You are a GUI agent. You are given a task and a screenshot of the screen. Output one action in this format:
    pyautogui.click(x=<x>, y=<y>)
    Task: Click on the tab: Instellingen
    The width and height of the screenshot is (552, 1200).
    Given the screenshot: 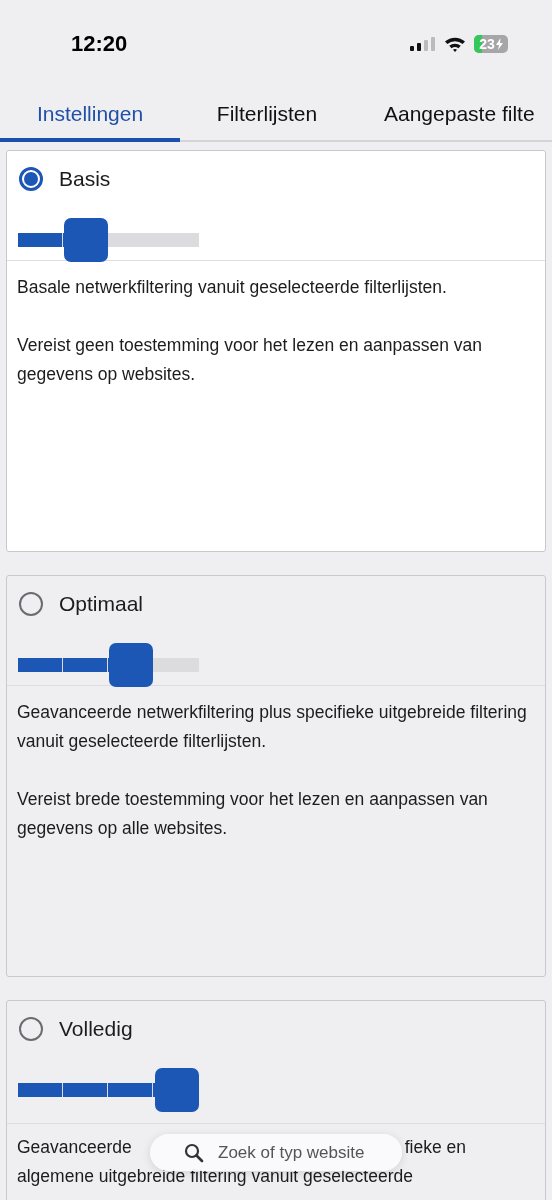 What is the action you would take?
    pyautogui.click(x=90, y=117)
    